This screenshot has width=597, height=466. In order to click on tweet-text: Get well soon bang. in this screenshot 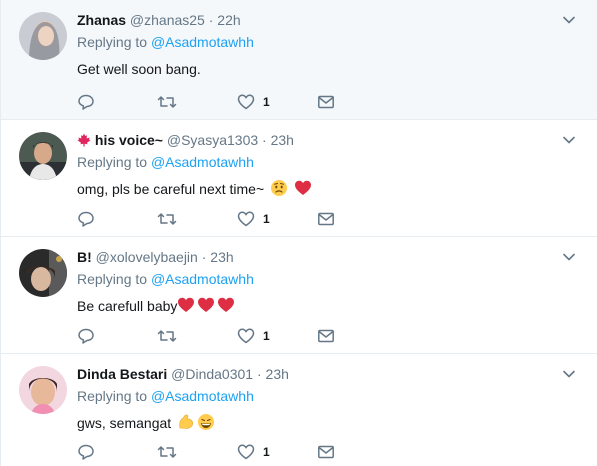, I will do `click(139, 69)`.